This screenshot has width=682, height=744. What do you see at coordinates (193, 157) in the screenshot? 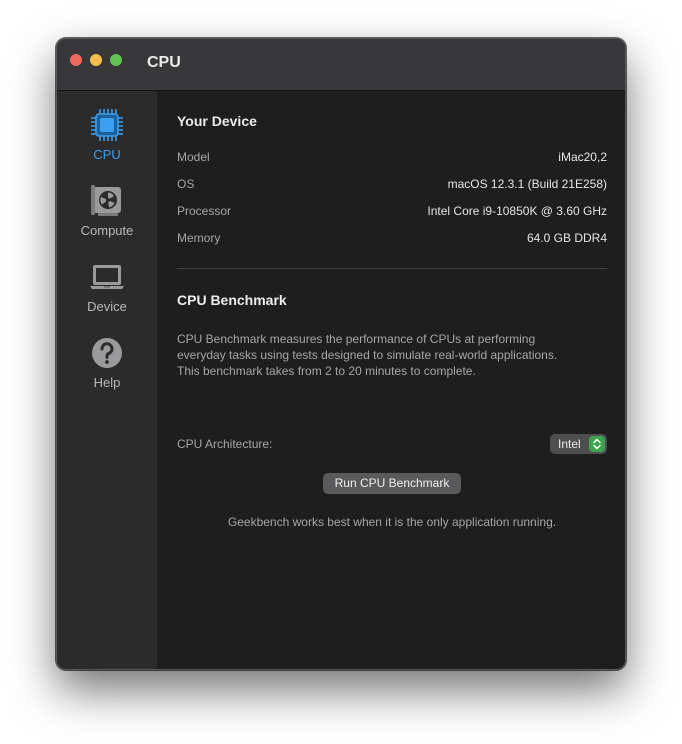
I see `model-label: Model` at bounding box center [193, 157].